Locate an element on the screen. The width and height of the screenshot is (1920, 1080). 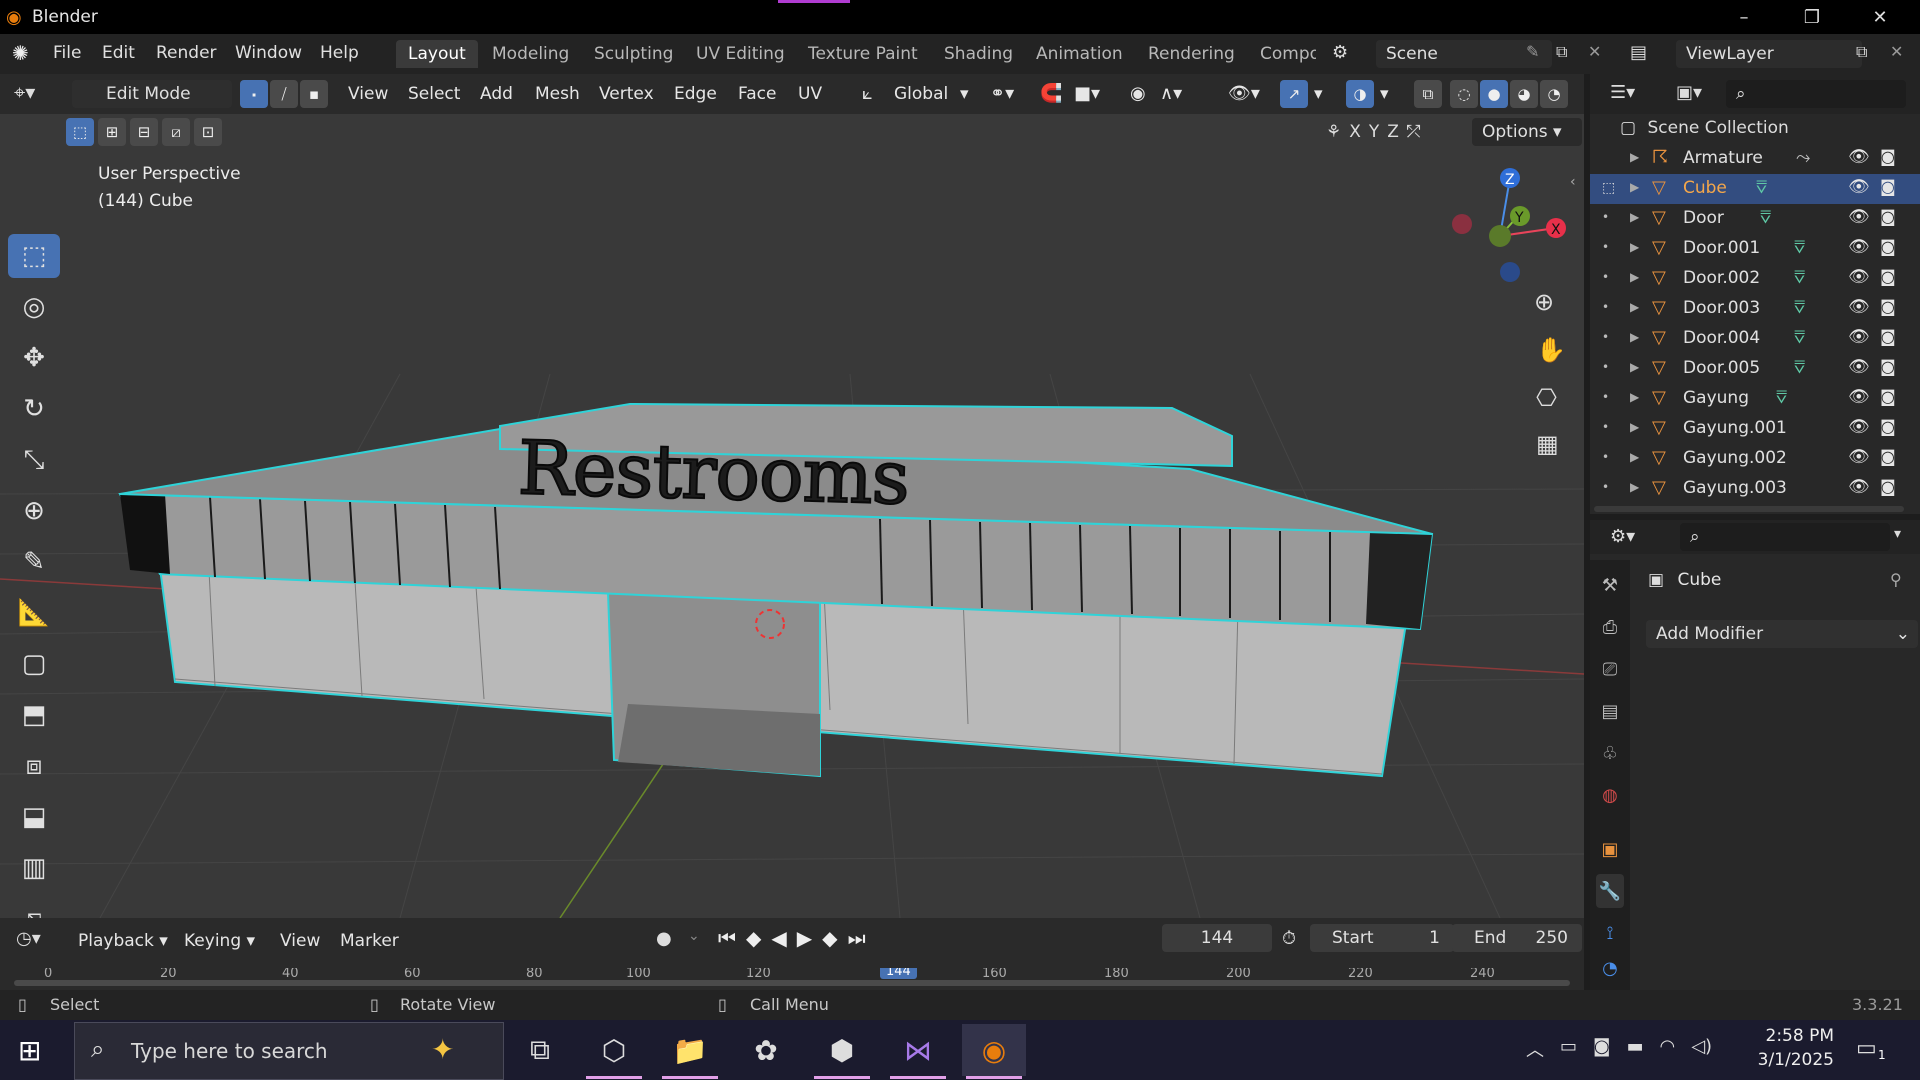
outliner-row-gayung-002: • ▶ ▽ Gayung.002 👁 ◙ is located at coordinates (1755, 459).